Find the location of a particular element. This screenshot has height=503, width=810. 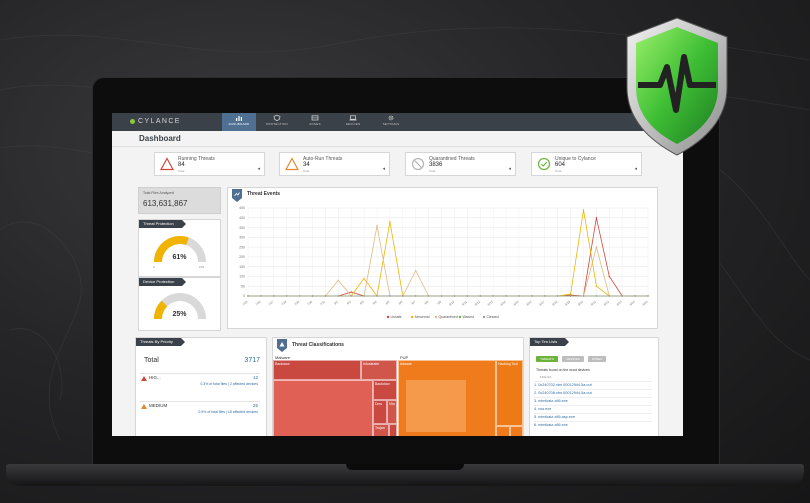

nav-settings: SETTINGS is located at coordinates (391, 122).